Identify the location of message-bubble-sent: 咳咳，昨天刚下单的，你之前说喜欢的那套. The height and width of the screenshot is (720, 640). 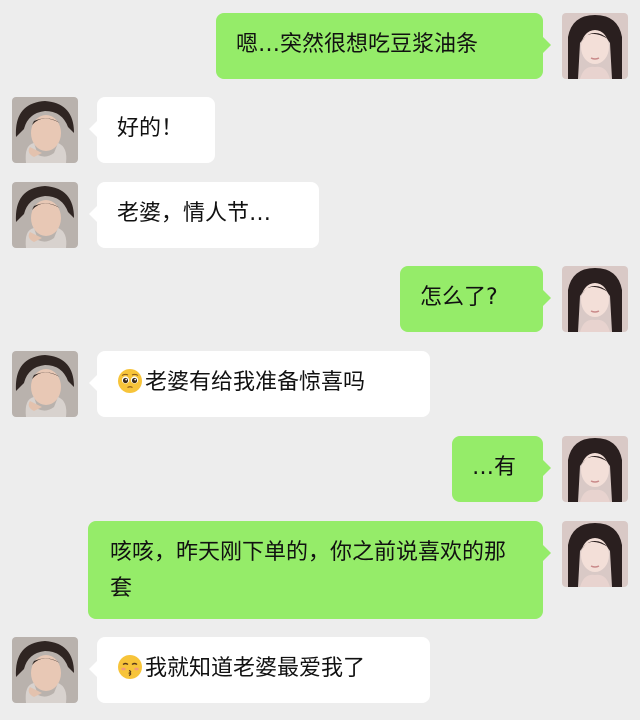
(319, 570).